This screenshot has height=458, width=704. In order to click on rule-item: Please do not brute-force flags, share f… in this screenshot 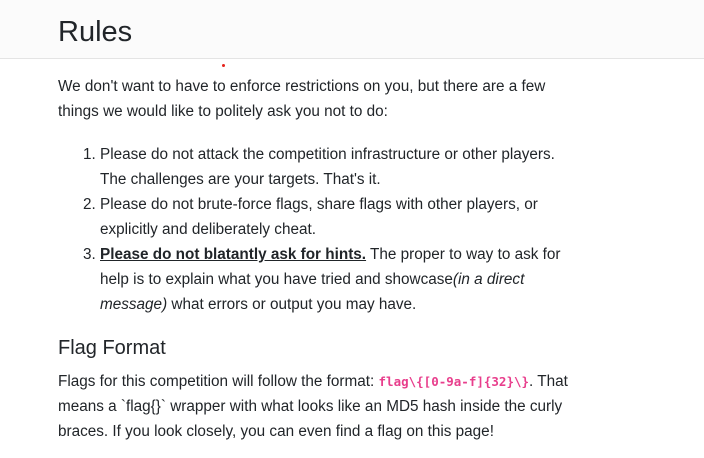, I will do `click(339, 217)`.